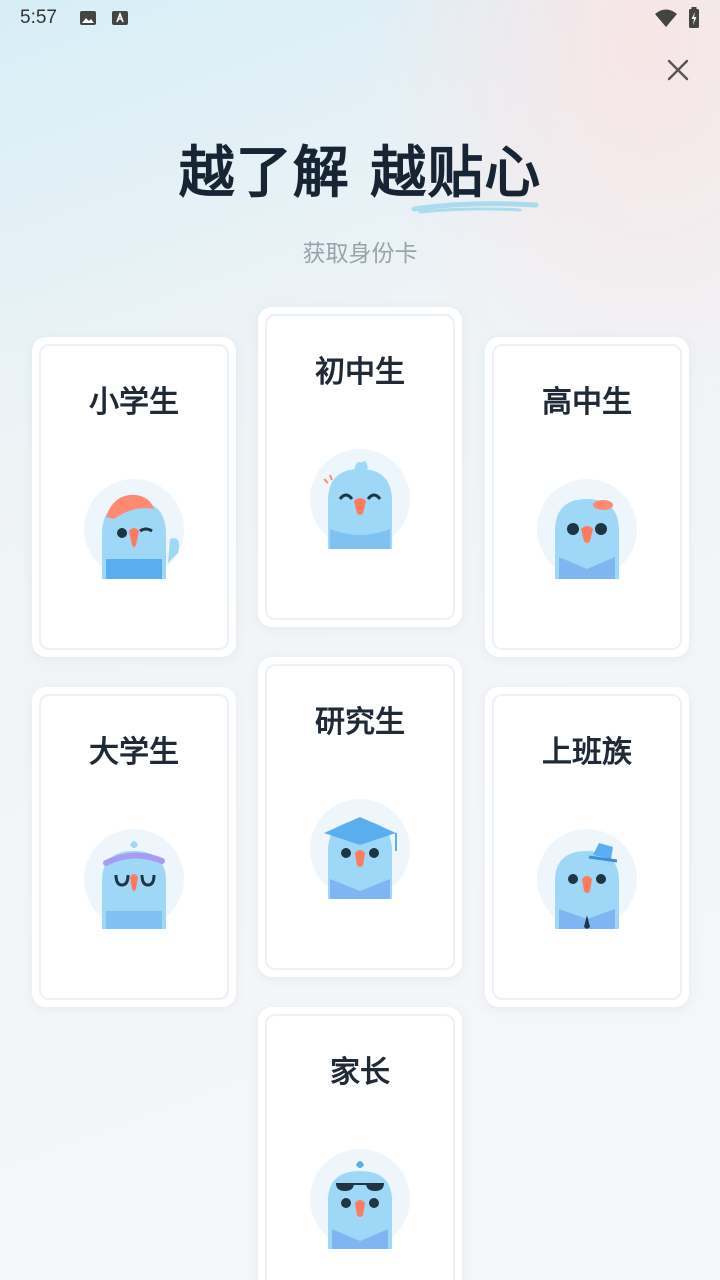 This screenshot has height=1280, width=720. I want to click on card-label: 大学生, so click(134, 752).